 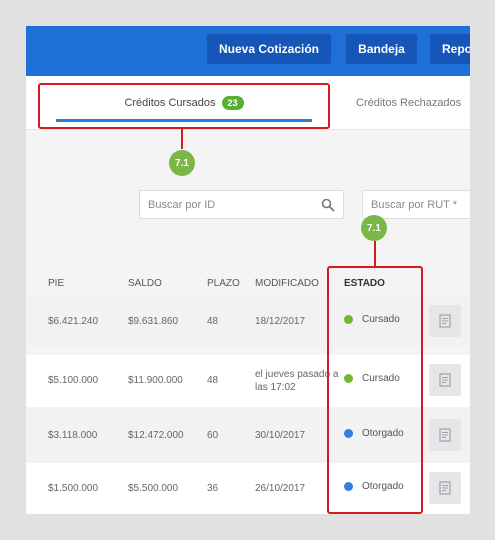 I want to click on search-by-rut-placeholder: Buscar por RUT *, so click(x=414, y=204).